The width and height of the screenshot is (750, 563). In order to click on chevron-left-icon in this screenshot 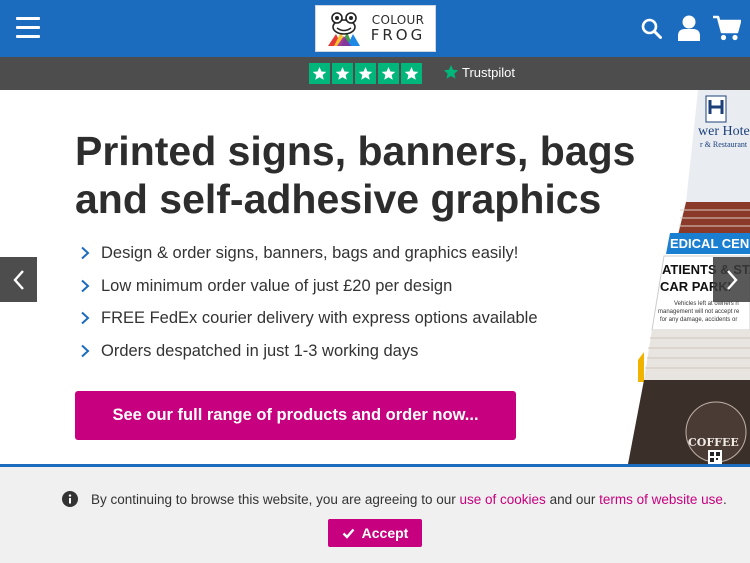, I will do `click(18, 279)`.